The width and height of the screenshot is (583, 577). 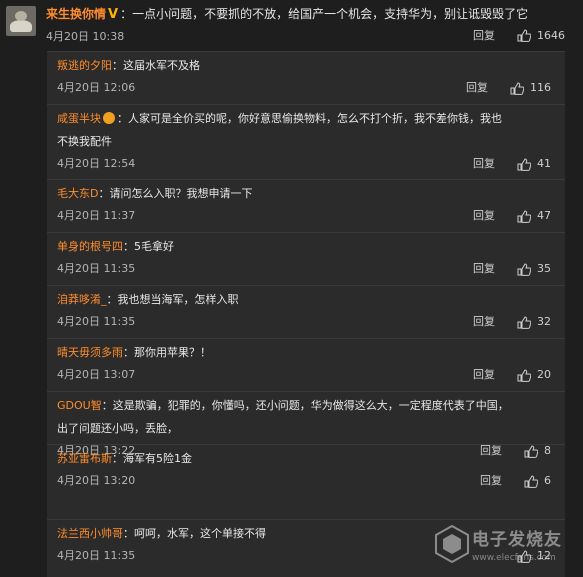 I want to click on reply-text: ：这届水军不及格, so click(x=156, y=65).